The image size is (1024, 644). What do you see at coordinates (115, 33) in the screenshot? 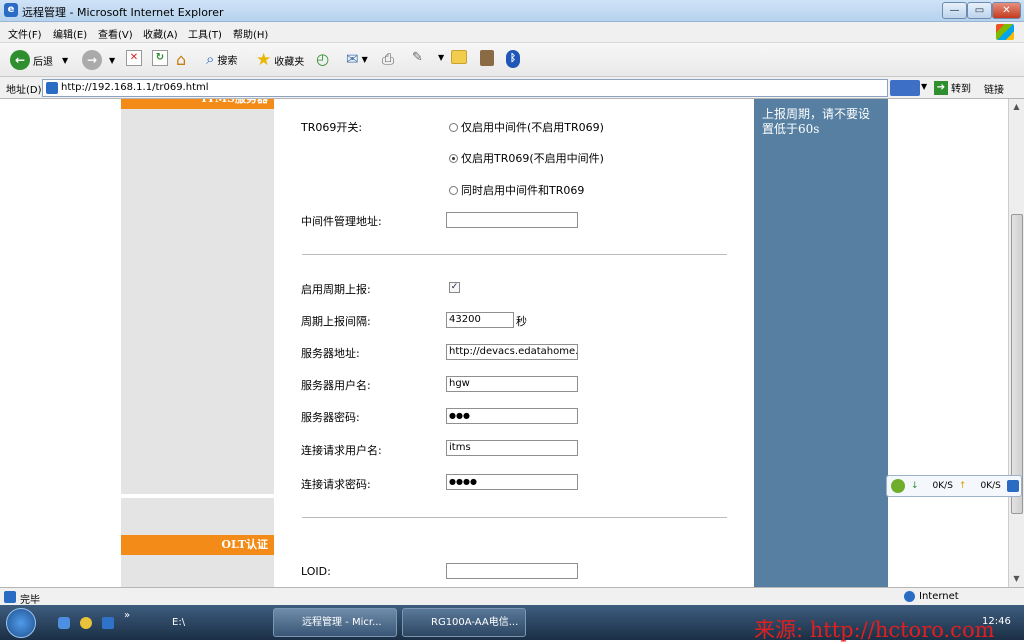
I see `menu-view: 查看(V)` at bounding box center [115, 33].